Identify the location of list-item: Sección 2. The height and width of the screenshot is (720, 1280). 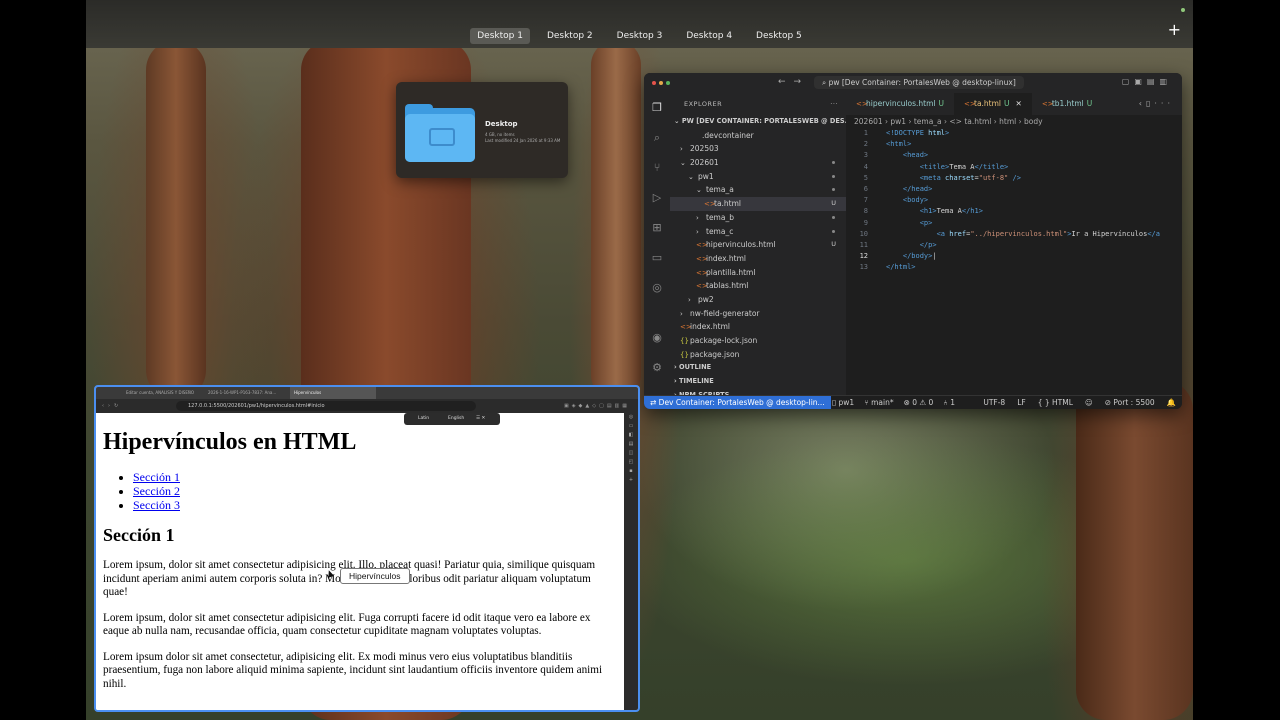
(375, 491).